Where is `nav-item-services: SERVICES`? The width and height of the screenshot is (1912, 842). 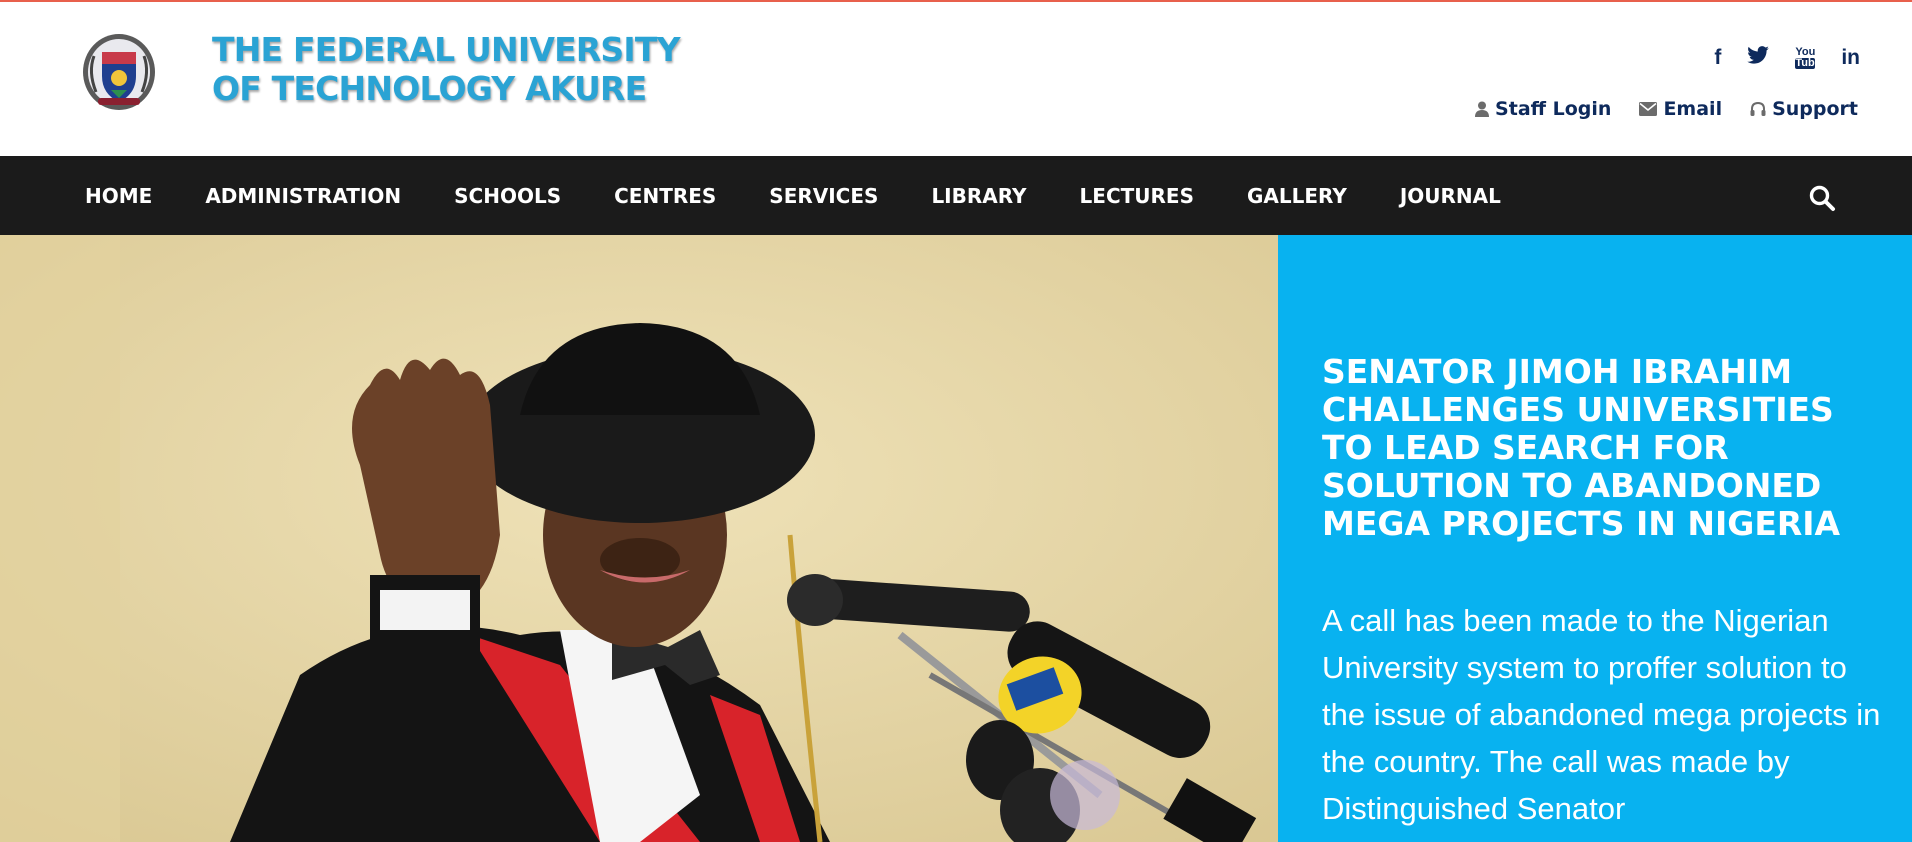
nav-item-services: SERVICES is located at coordinates (823, 196).